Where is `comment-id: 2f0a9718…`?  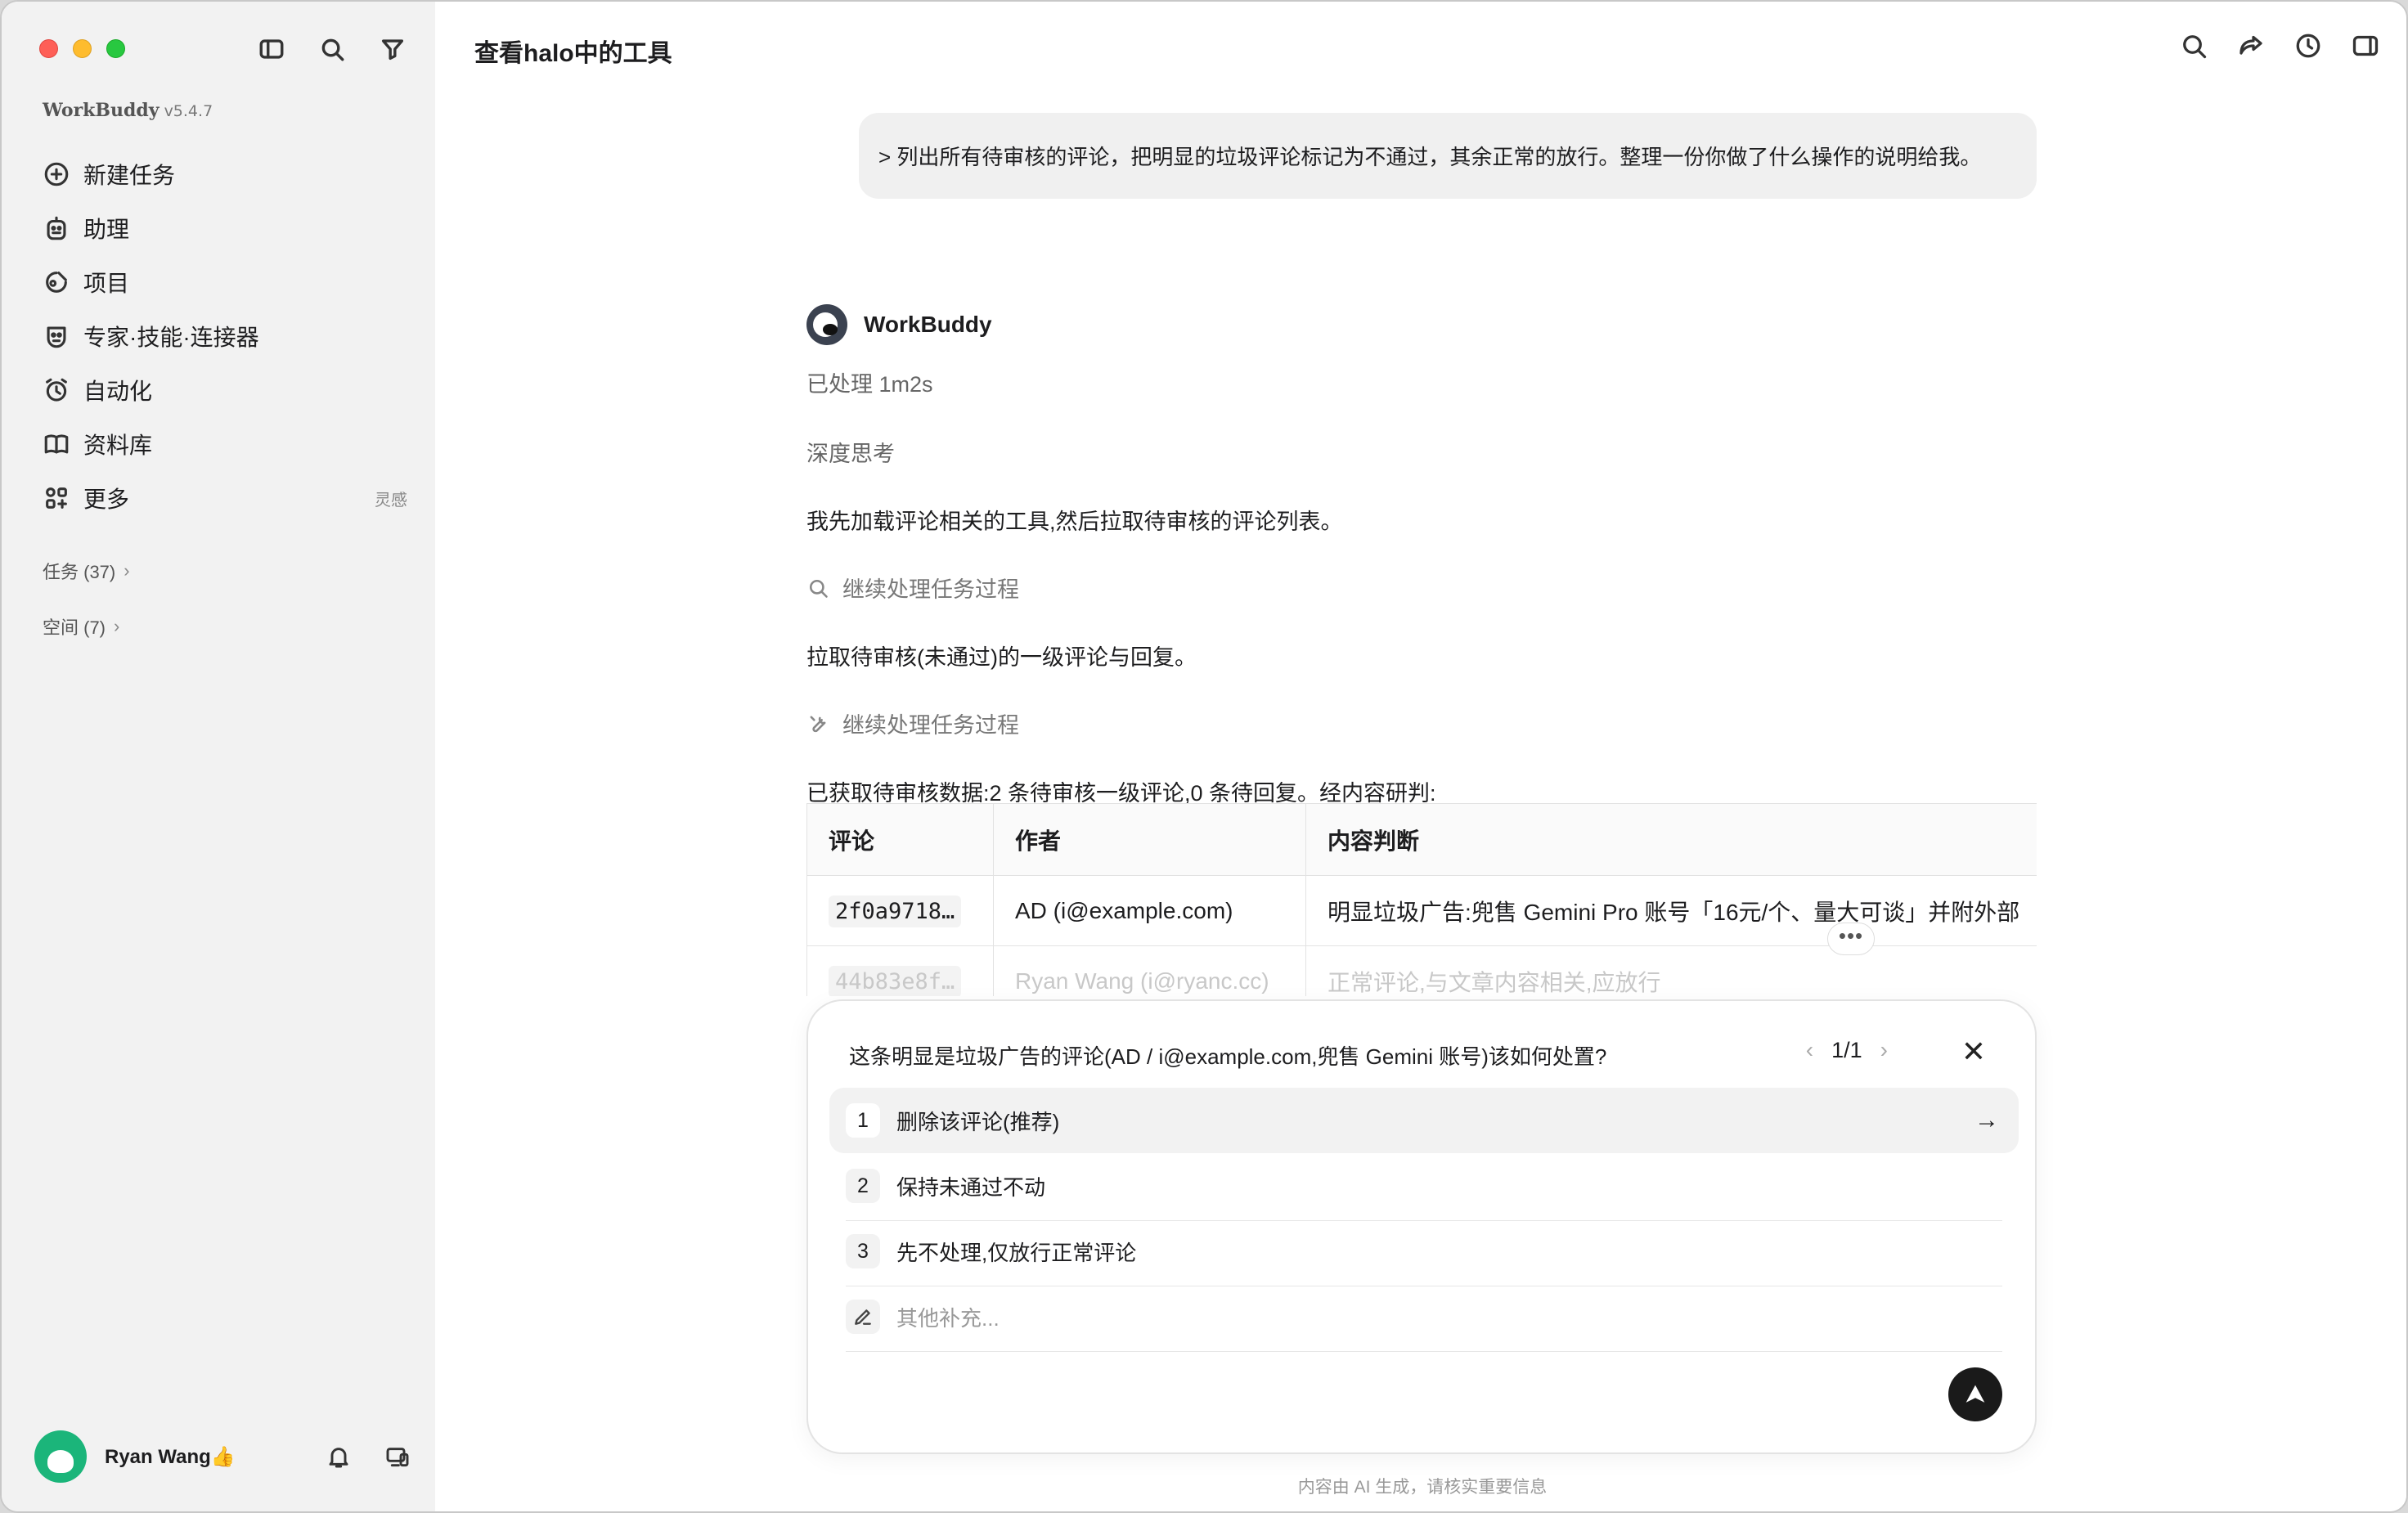 comment-id: 2f0a9718… is located at coordinates (896, 911).